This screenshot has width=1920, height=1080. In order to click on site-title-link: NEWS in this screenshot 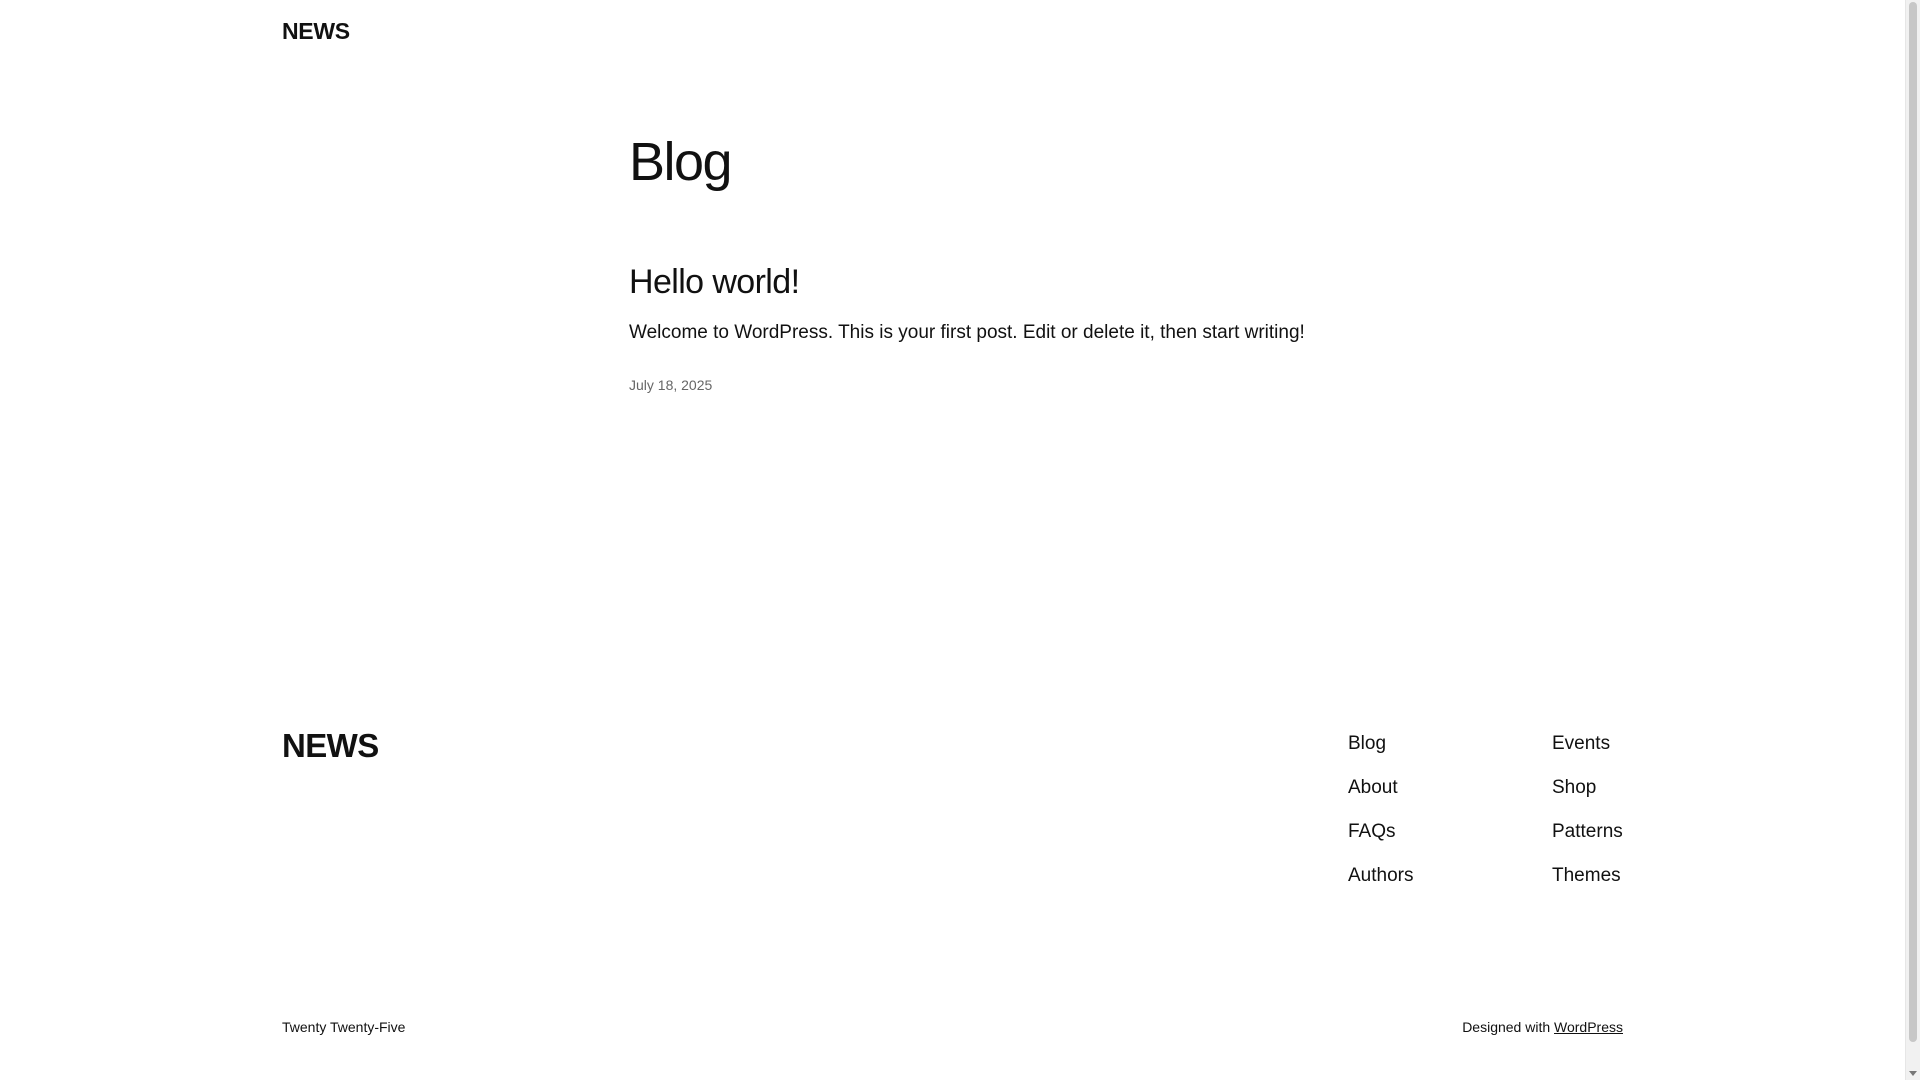, I will do `click(316, 31)`.